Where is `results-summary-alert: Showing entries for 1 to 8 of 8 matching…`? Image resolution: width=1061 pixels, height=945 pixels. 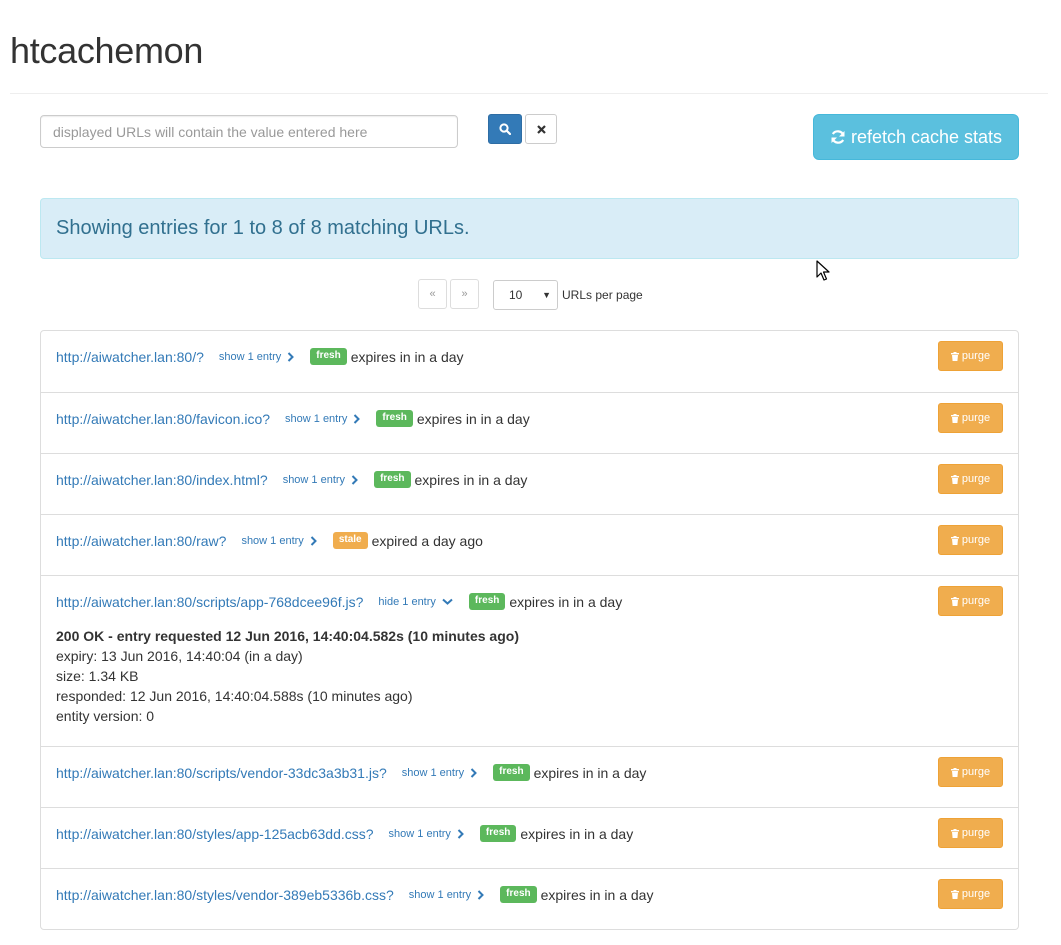 results-summary-alert: Showing entries for 1 to 8 of 8 matching… is located at coordinates (529, 228).